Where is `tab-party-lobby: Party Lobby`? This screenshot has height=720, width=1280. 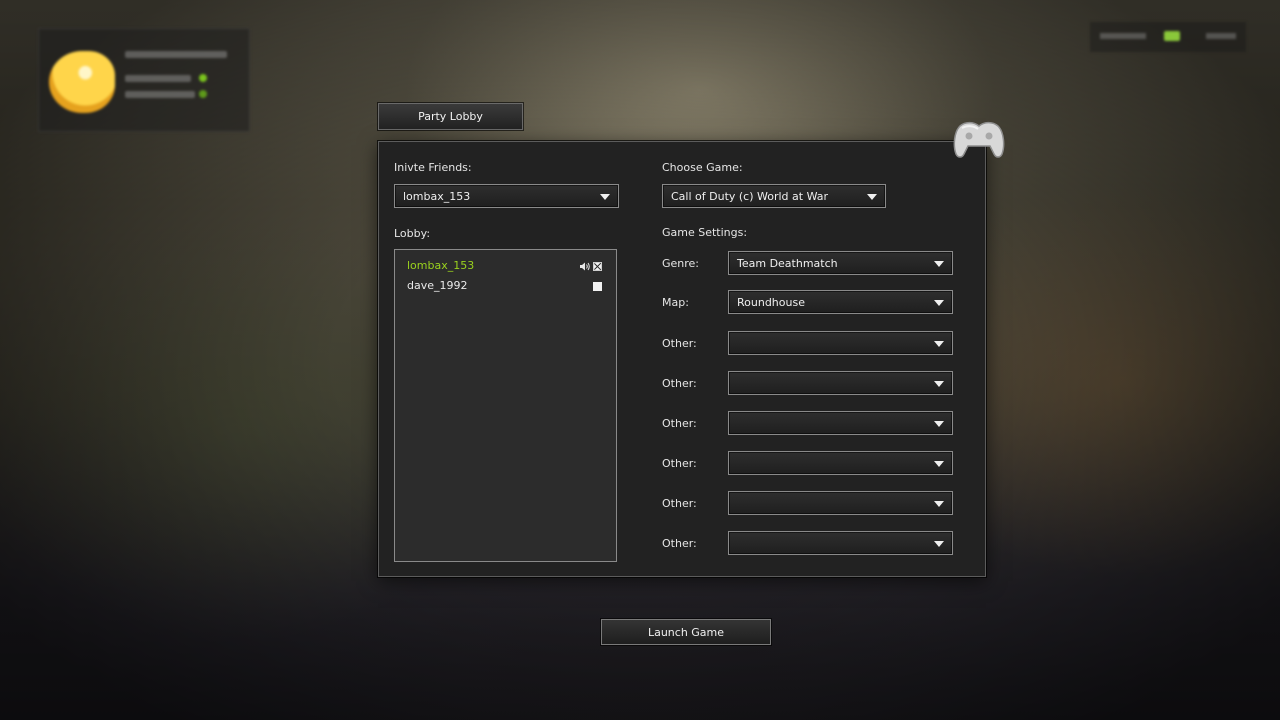 tab-party-lobby: Party Lobby is located at coordinates (450, 116).